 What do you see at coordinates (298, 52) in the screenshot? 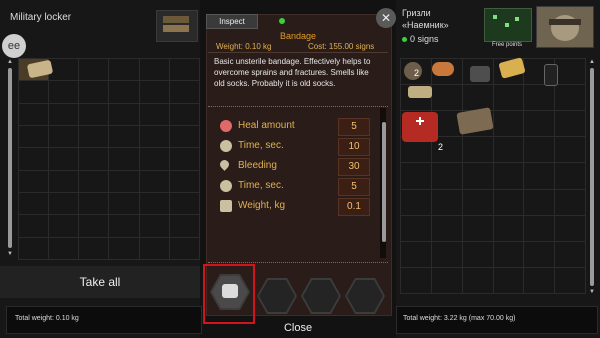
I see `header-divider` at bounding box center [298, 52].